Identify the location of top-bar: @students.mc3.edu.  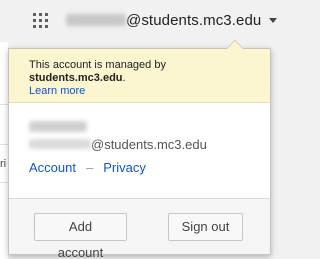
(139, 21).